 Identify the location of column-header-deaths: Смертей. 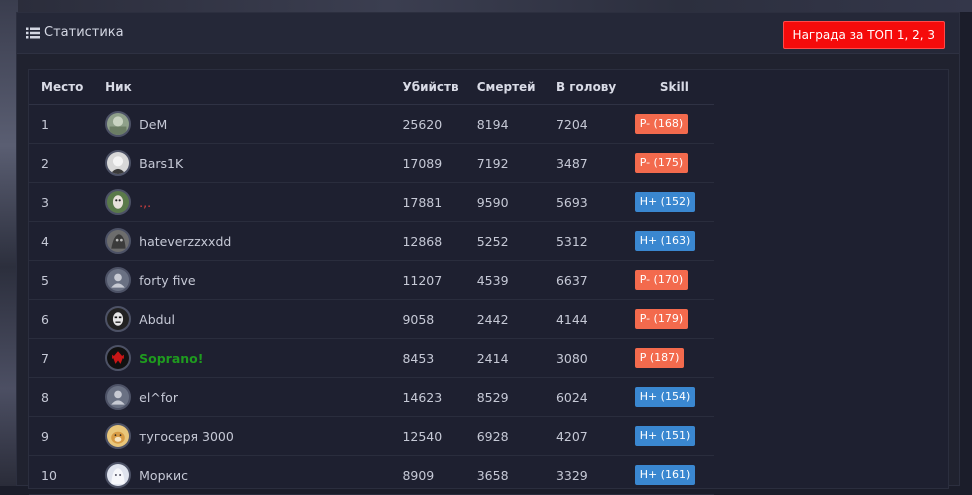
(516, 87).